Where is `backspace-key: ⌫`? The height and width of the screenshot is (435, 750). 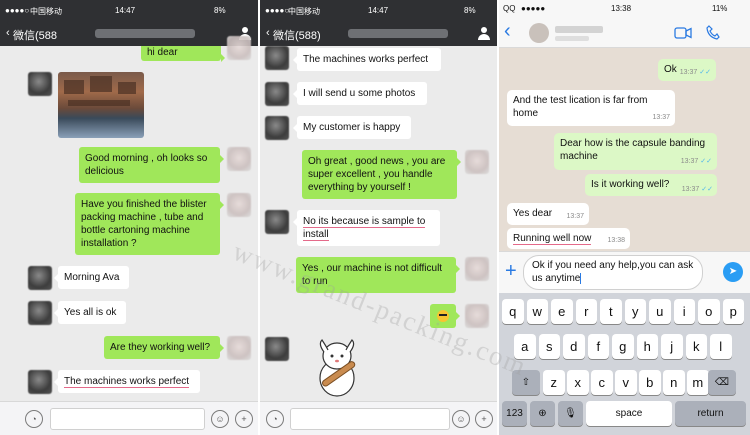 backspace-key: ⌫ is located at coordinates (722, 382).